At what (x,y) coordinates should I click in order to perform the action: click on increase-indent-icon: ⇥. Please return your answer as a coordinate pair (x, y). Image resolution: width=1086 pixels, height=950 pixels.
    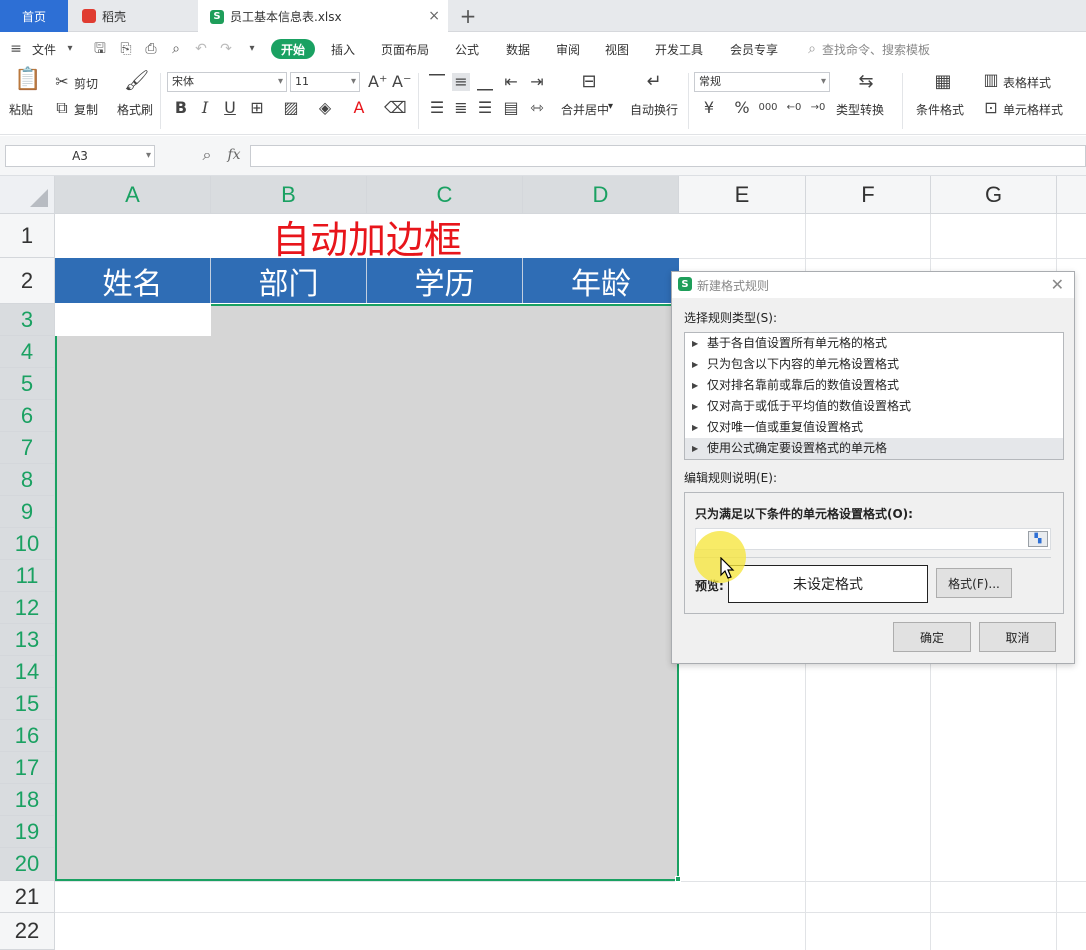
    Looking at the image, I should click on (537, 82).